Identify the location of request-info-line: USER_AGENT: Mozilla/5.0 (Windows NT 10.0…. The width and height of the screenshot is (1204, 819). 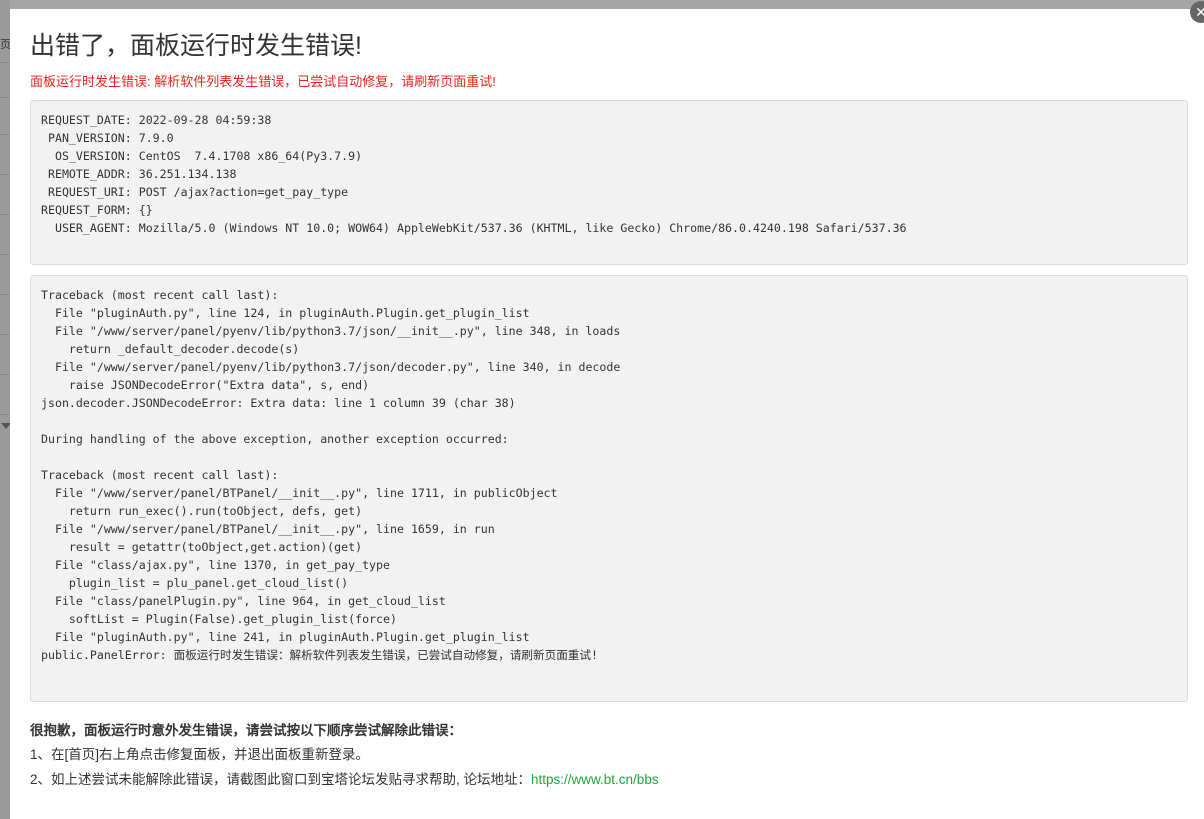
(474, 228).